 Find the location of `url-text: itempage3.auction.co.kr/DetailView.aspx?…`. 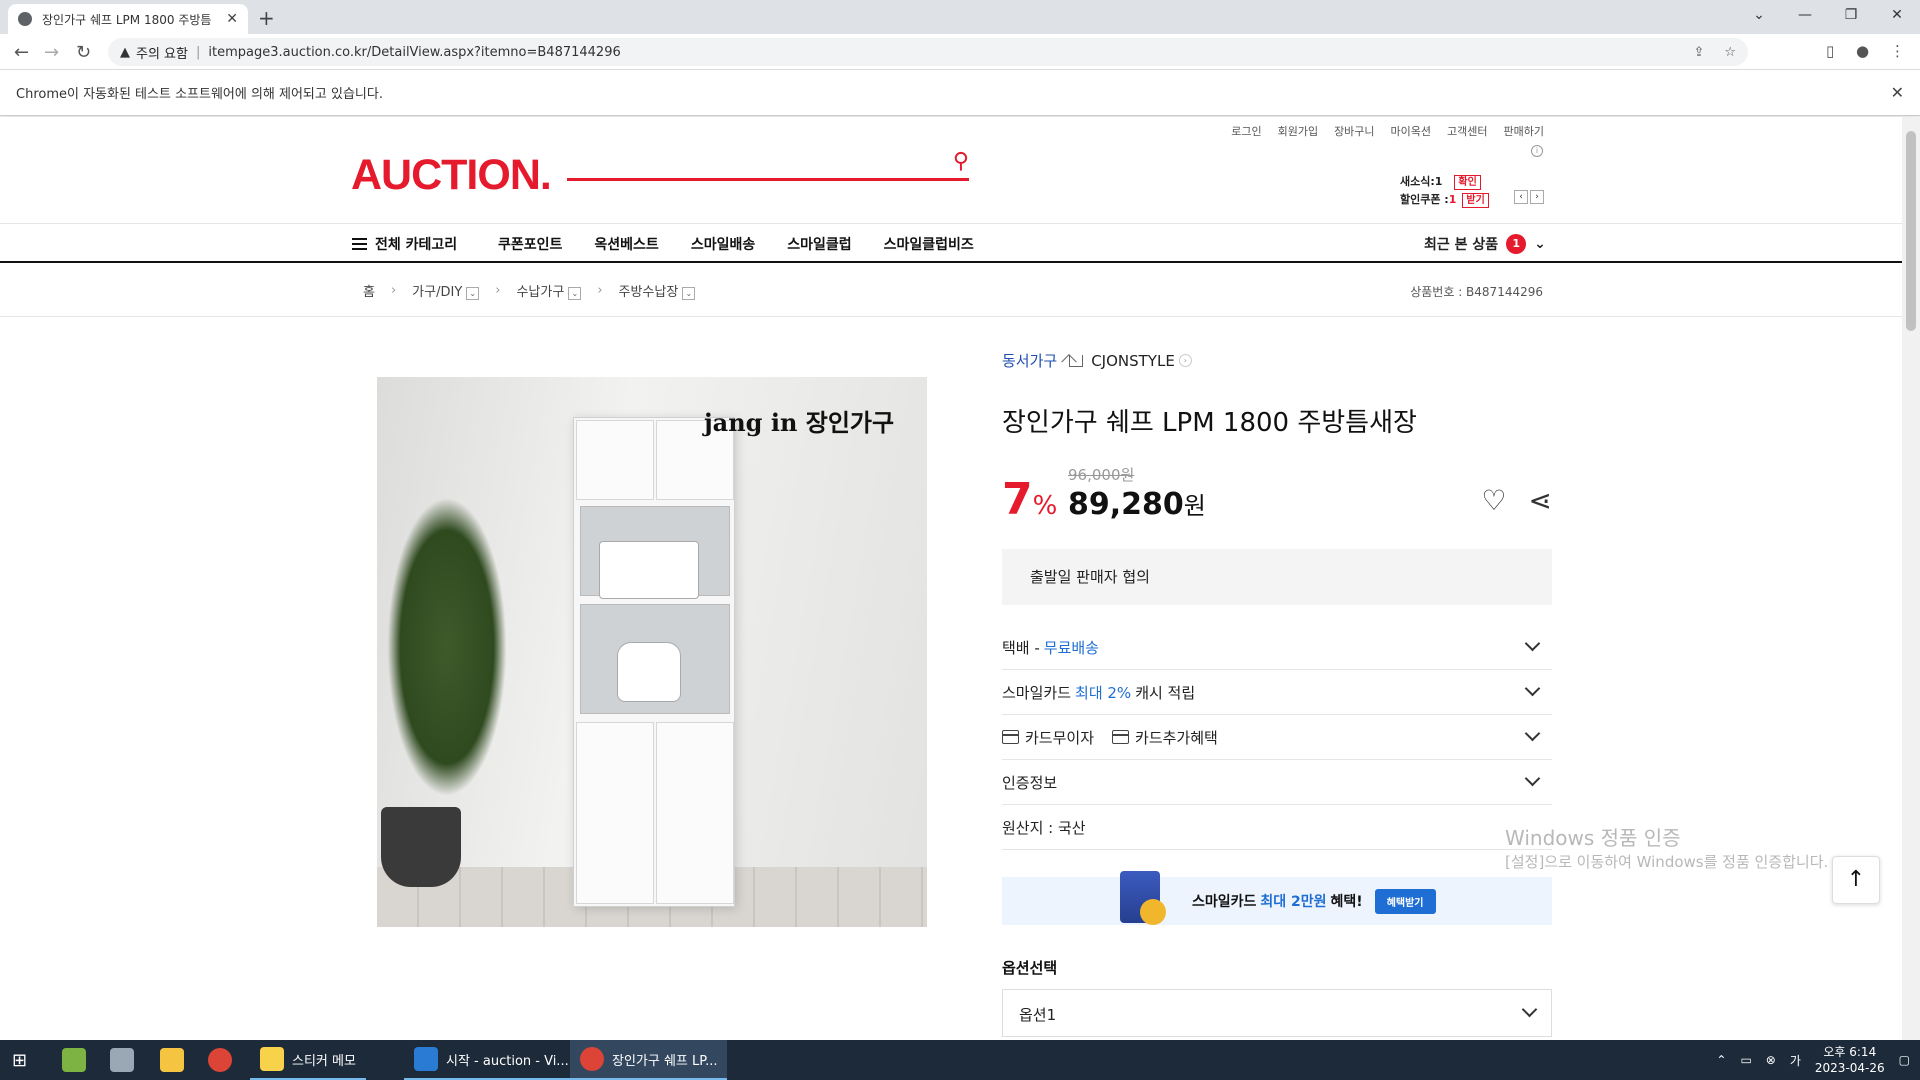

url-text: itempage3.auction.co.kr/DetailView.aspx?… is located at coordinates (414, 52).